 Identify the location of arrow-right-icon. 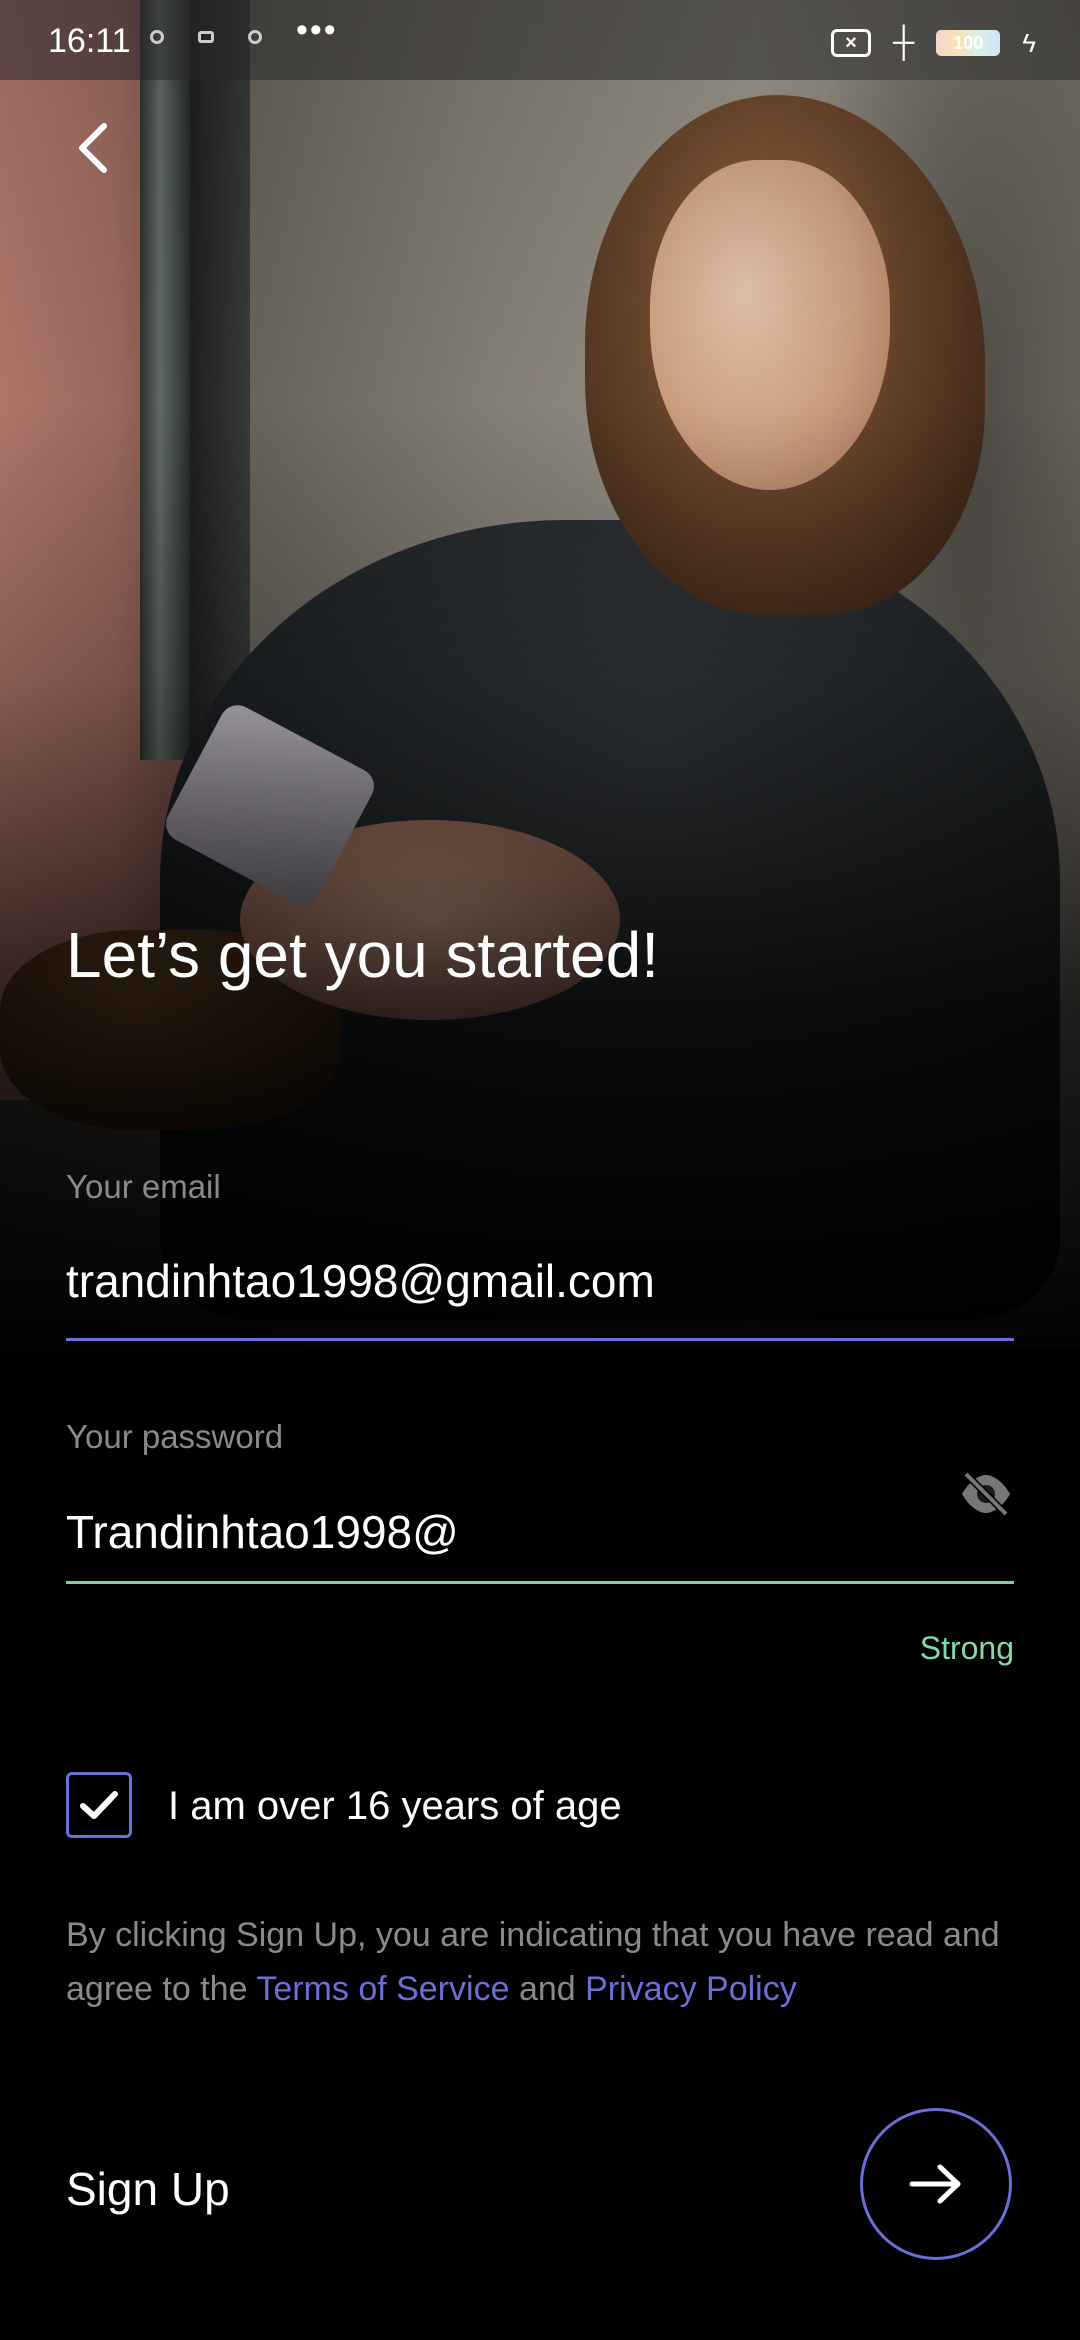
(935, 2184).